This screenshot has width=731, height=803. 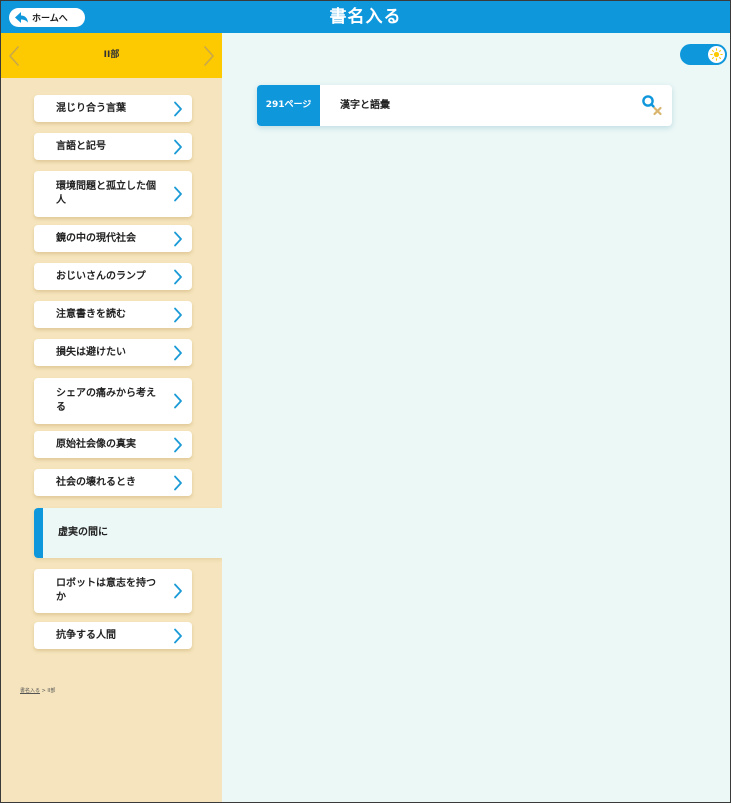 What do you see at coordinates (50, 19) in the screenshot?
I see `home-button-label: ホームへ` at bounding box center [50, 19].